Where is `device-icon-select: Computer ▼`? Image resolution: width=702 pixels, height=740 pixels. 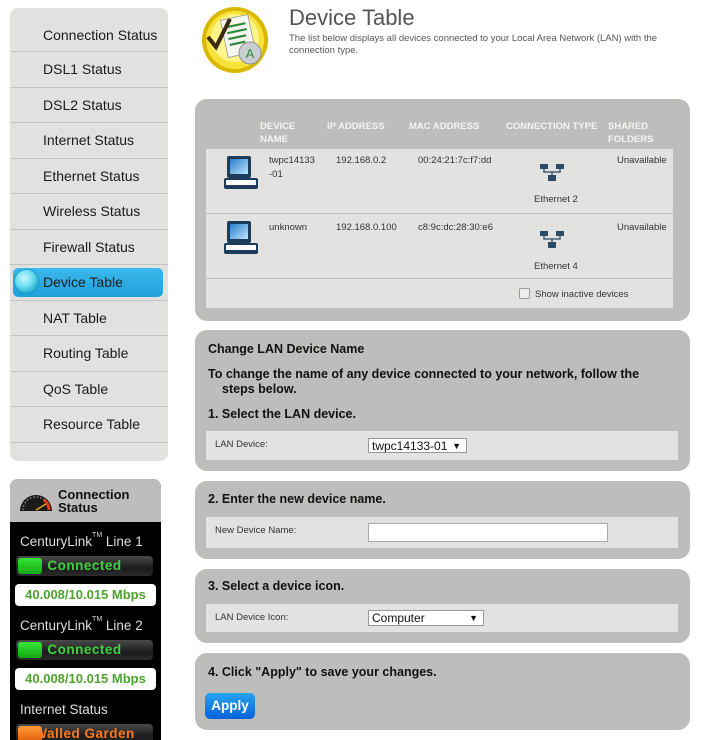
device-icon-select: Computer ▼ is located at coordinates (426, 618).